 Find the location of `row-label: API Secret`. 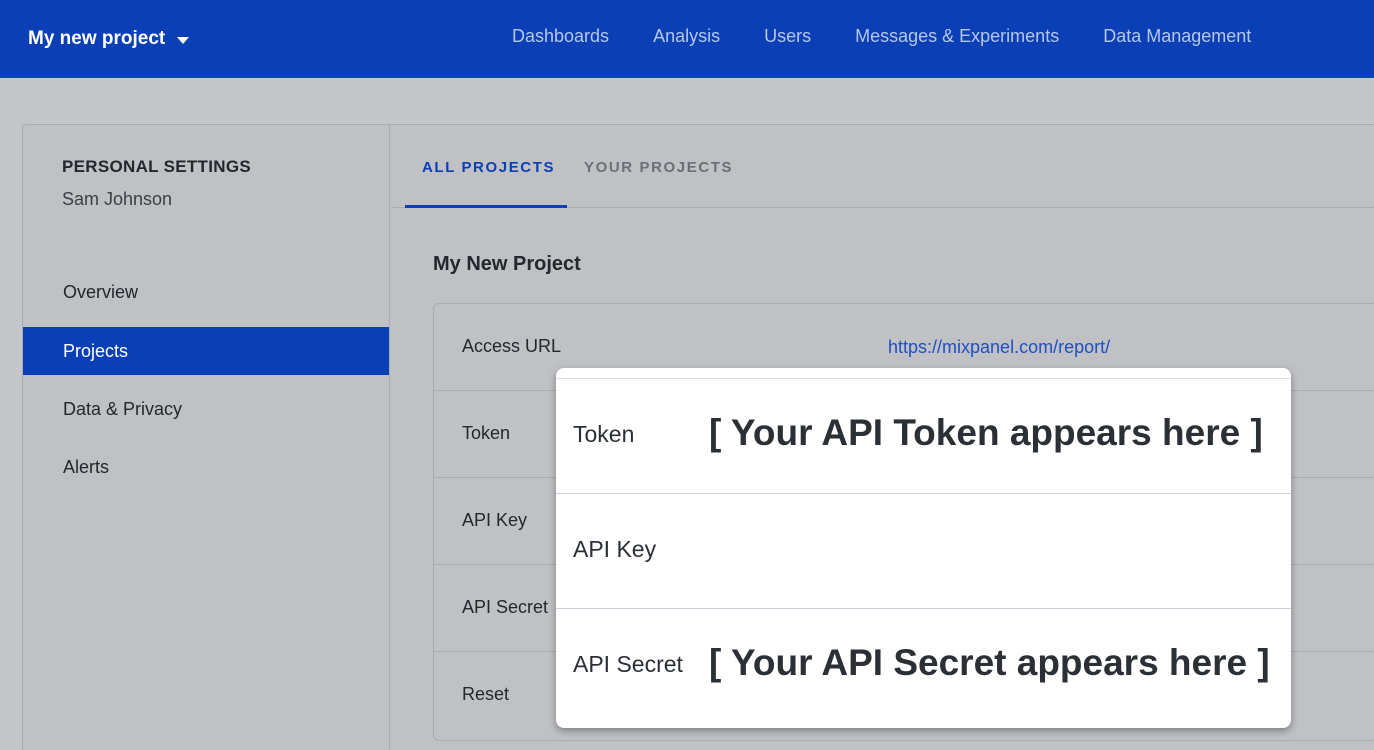

row-label: API Secret is located at coordinates (505, 607).